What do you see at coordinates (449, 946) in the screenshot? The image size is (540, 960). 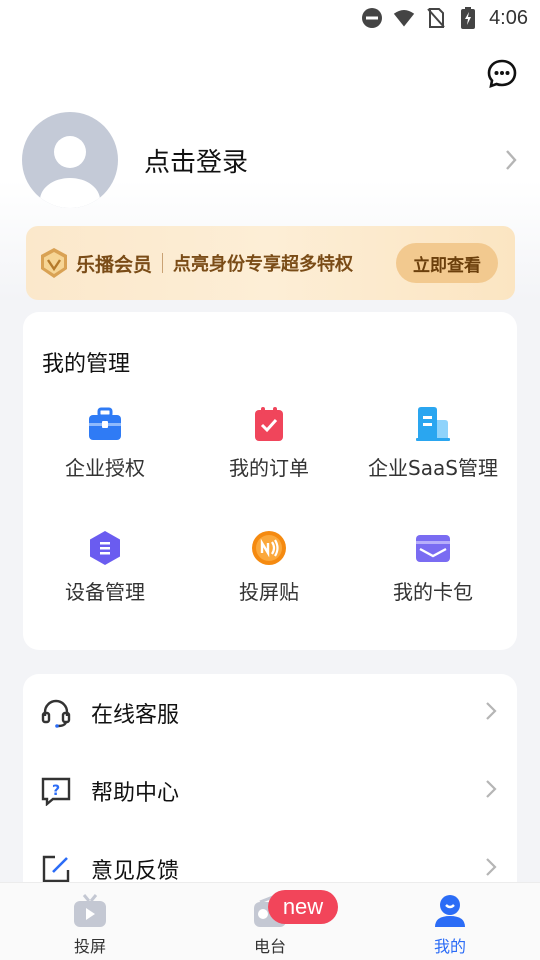 I see `tab-label: 我的` at bounding box center [449, 946].